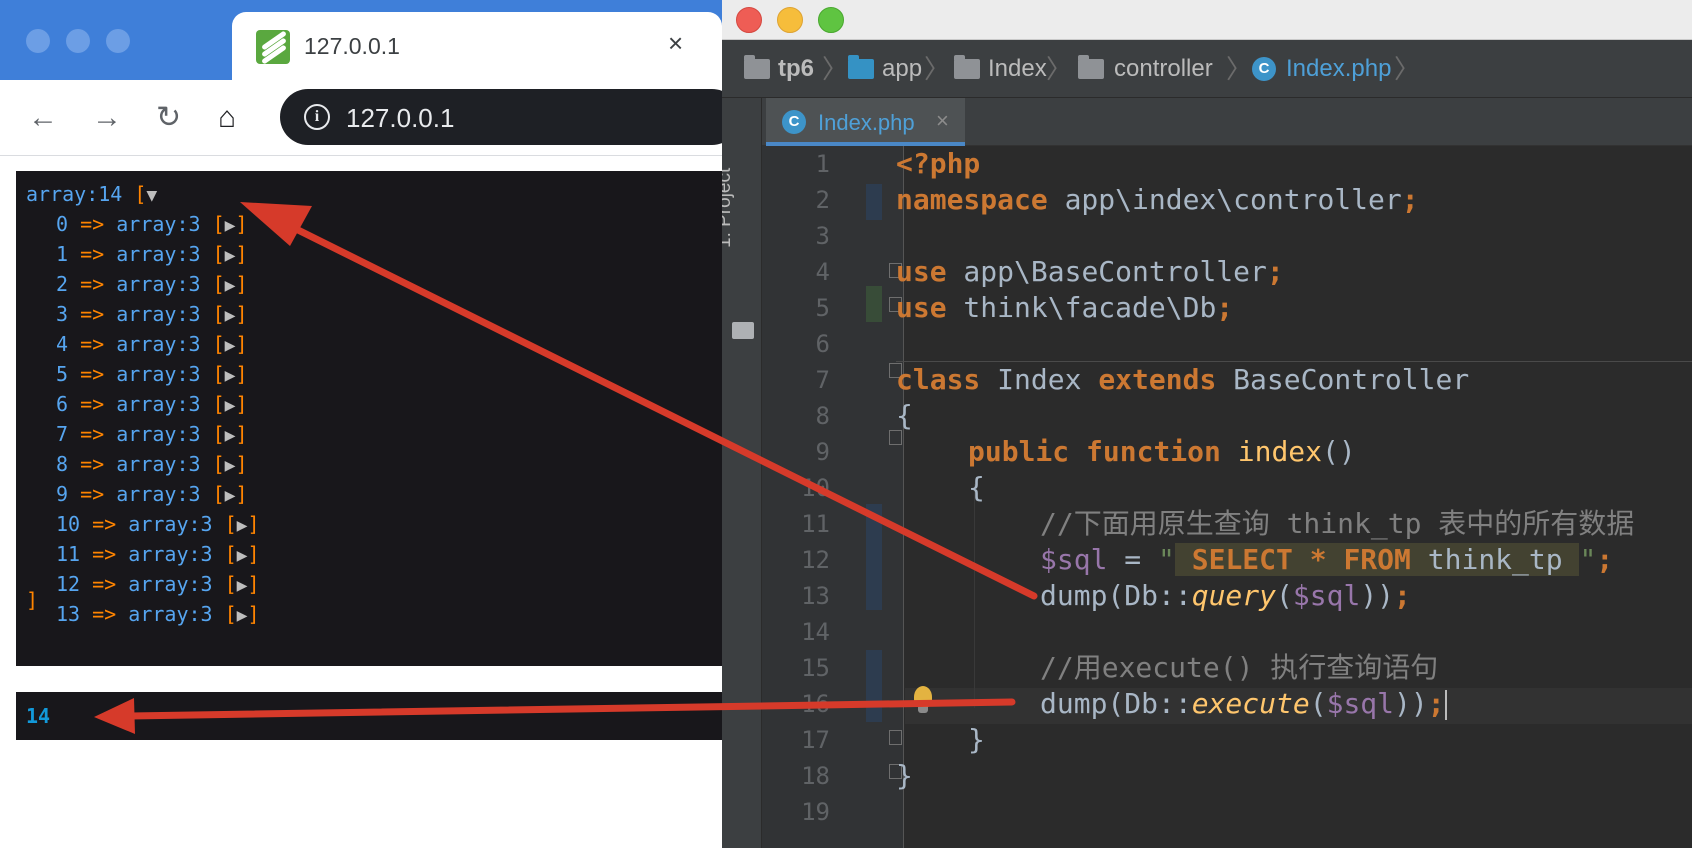  I want to click on breadcrumb-item-file: Index.php, so click(1338, 69).